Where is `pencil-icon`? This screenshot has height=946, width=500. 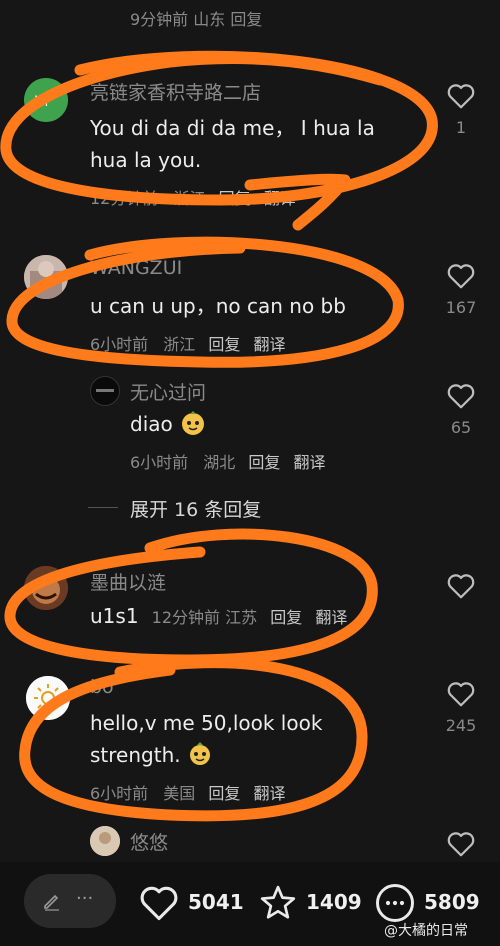
pencil-icon is located at coordinates (51, 902).